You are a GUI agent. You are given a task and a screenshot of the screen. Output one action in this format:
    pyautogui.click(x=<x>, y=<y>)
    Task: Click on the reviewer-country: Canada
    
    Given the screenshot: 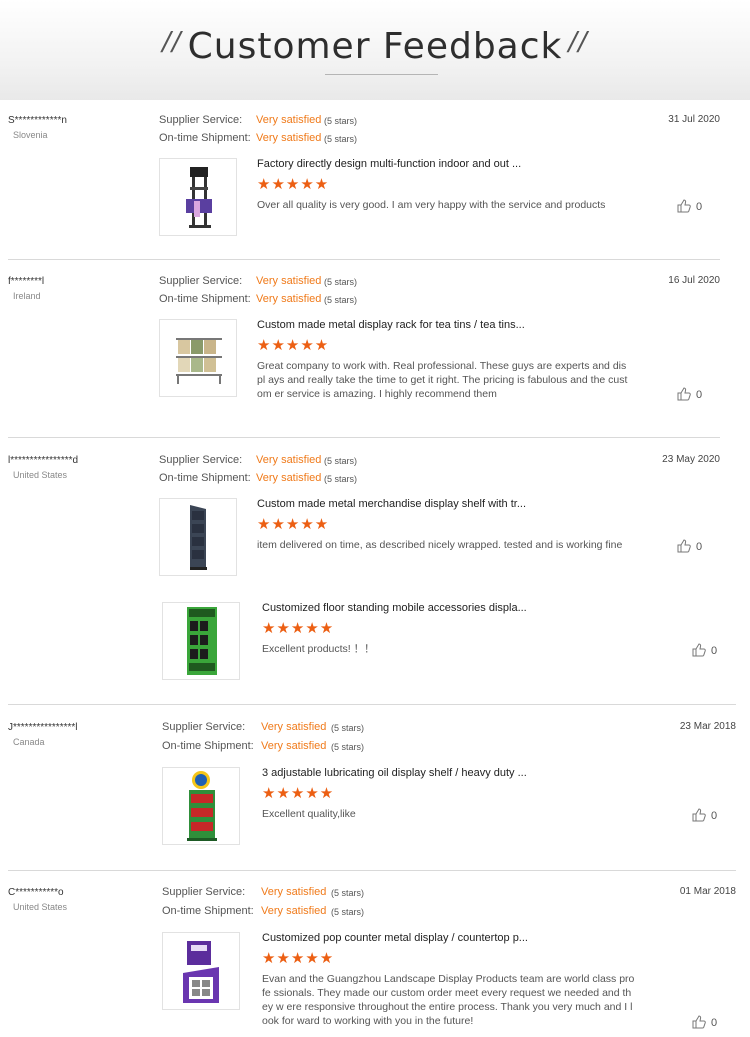 What is the action you would take?
    pyautogui.click(x=29, y=742)
    